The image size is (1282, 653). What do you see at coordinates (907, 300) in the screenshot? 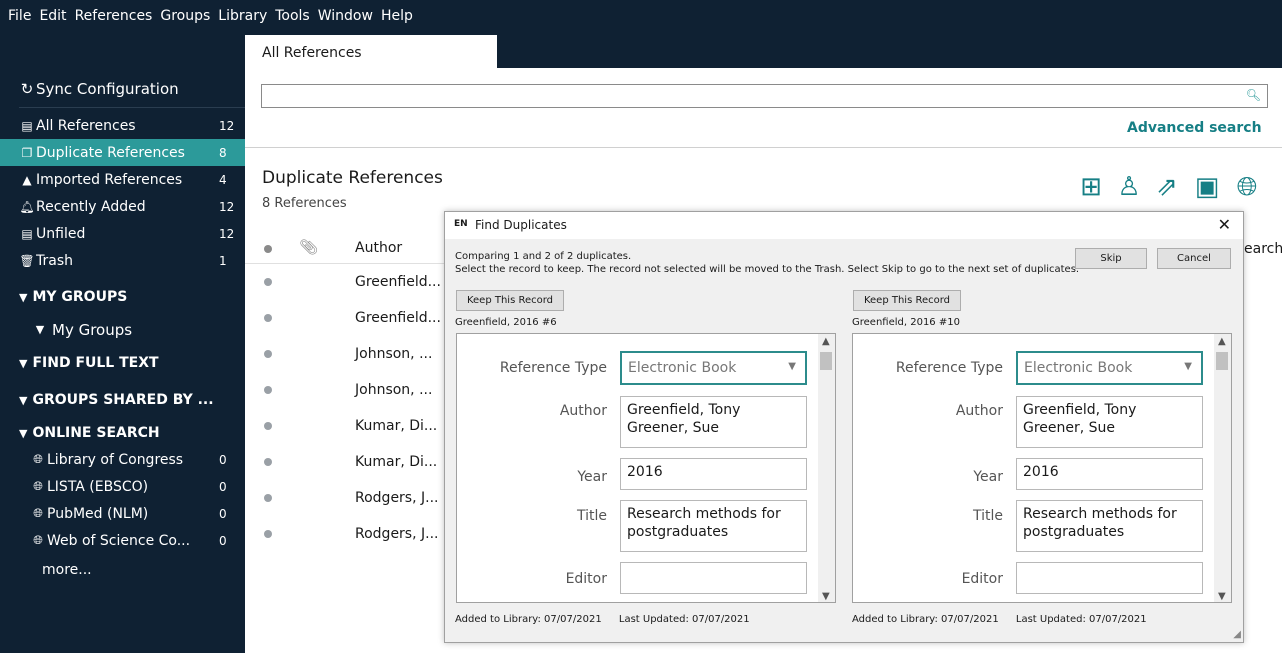
I see `keep-right-record-button: Keep This Record` at bounding box center [907, 300].